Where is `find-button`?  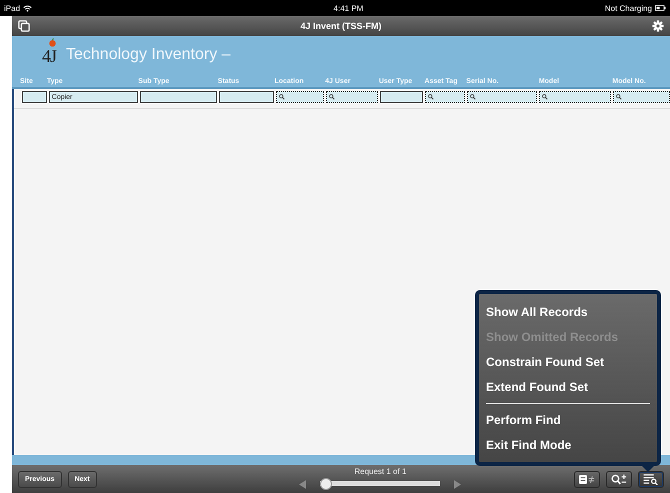 find-button is located at coordinates (651, 479).